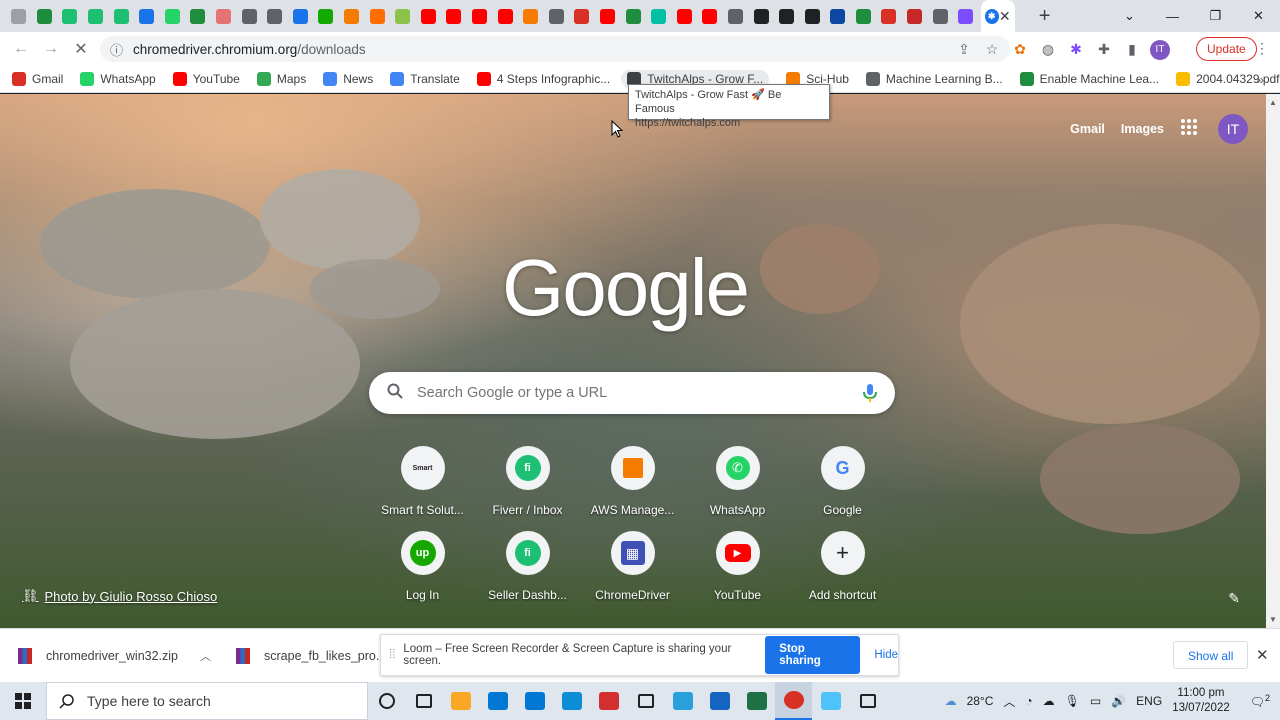 The height and width of the screenshot is (720, 1280). Describe the element at coordinates (632, 566) in the screenshot. I see `shortcut-tile: ▦ ChromeDriver` at that location.